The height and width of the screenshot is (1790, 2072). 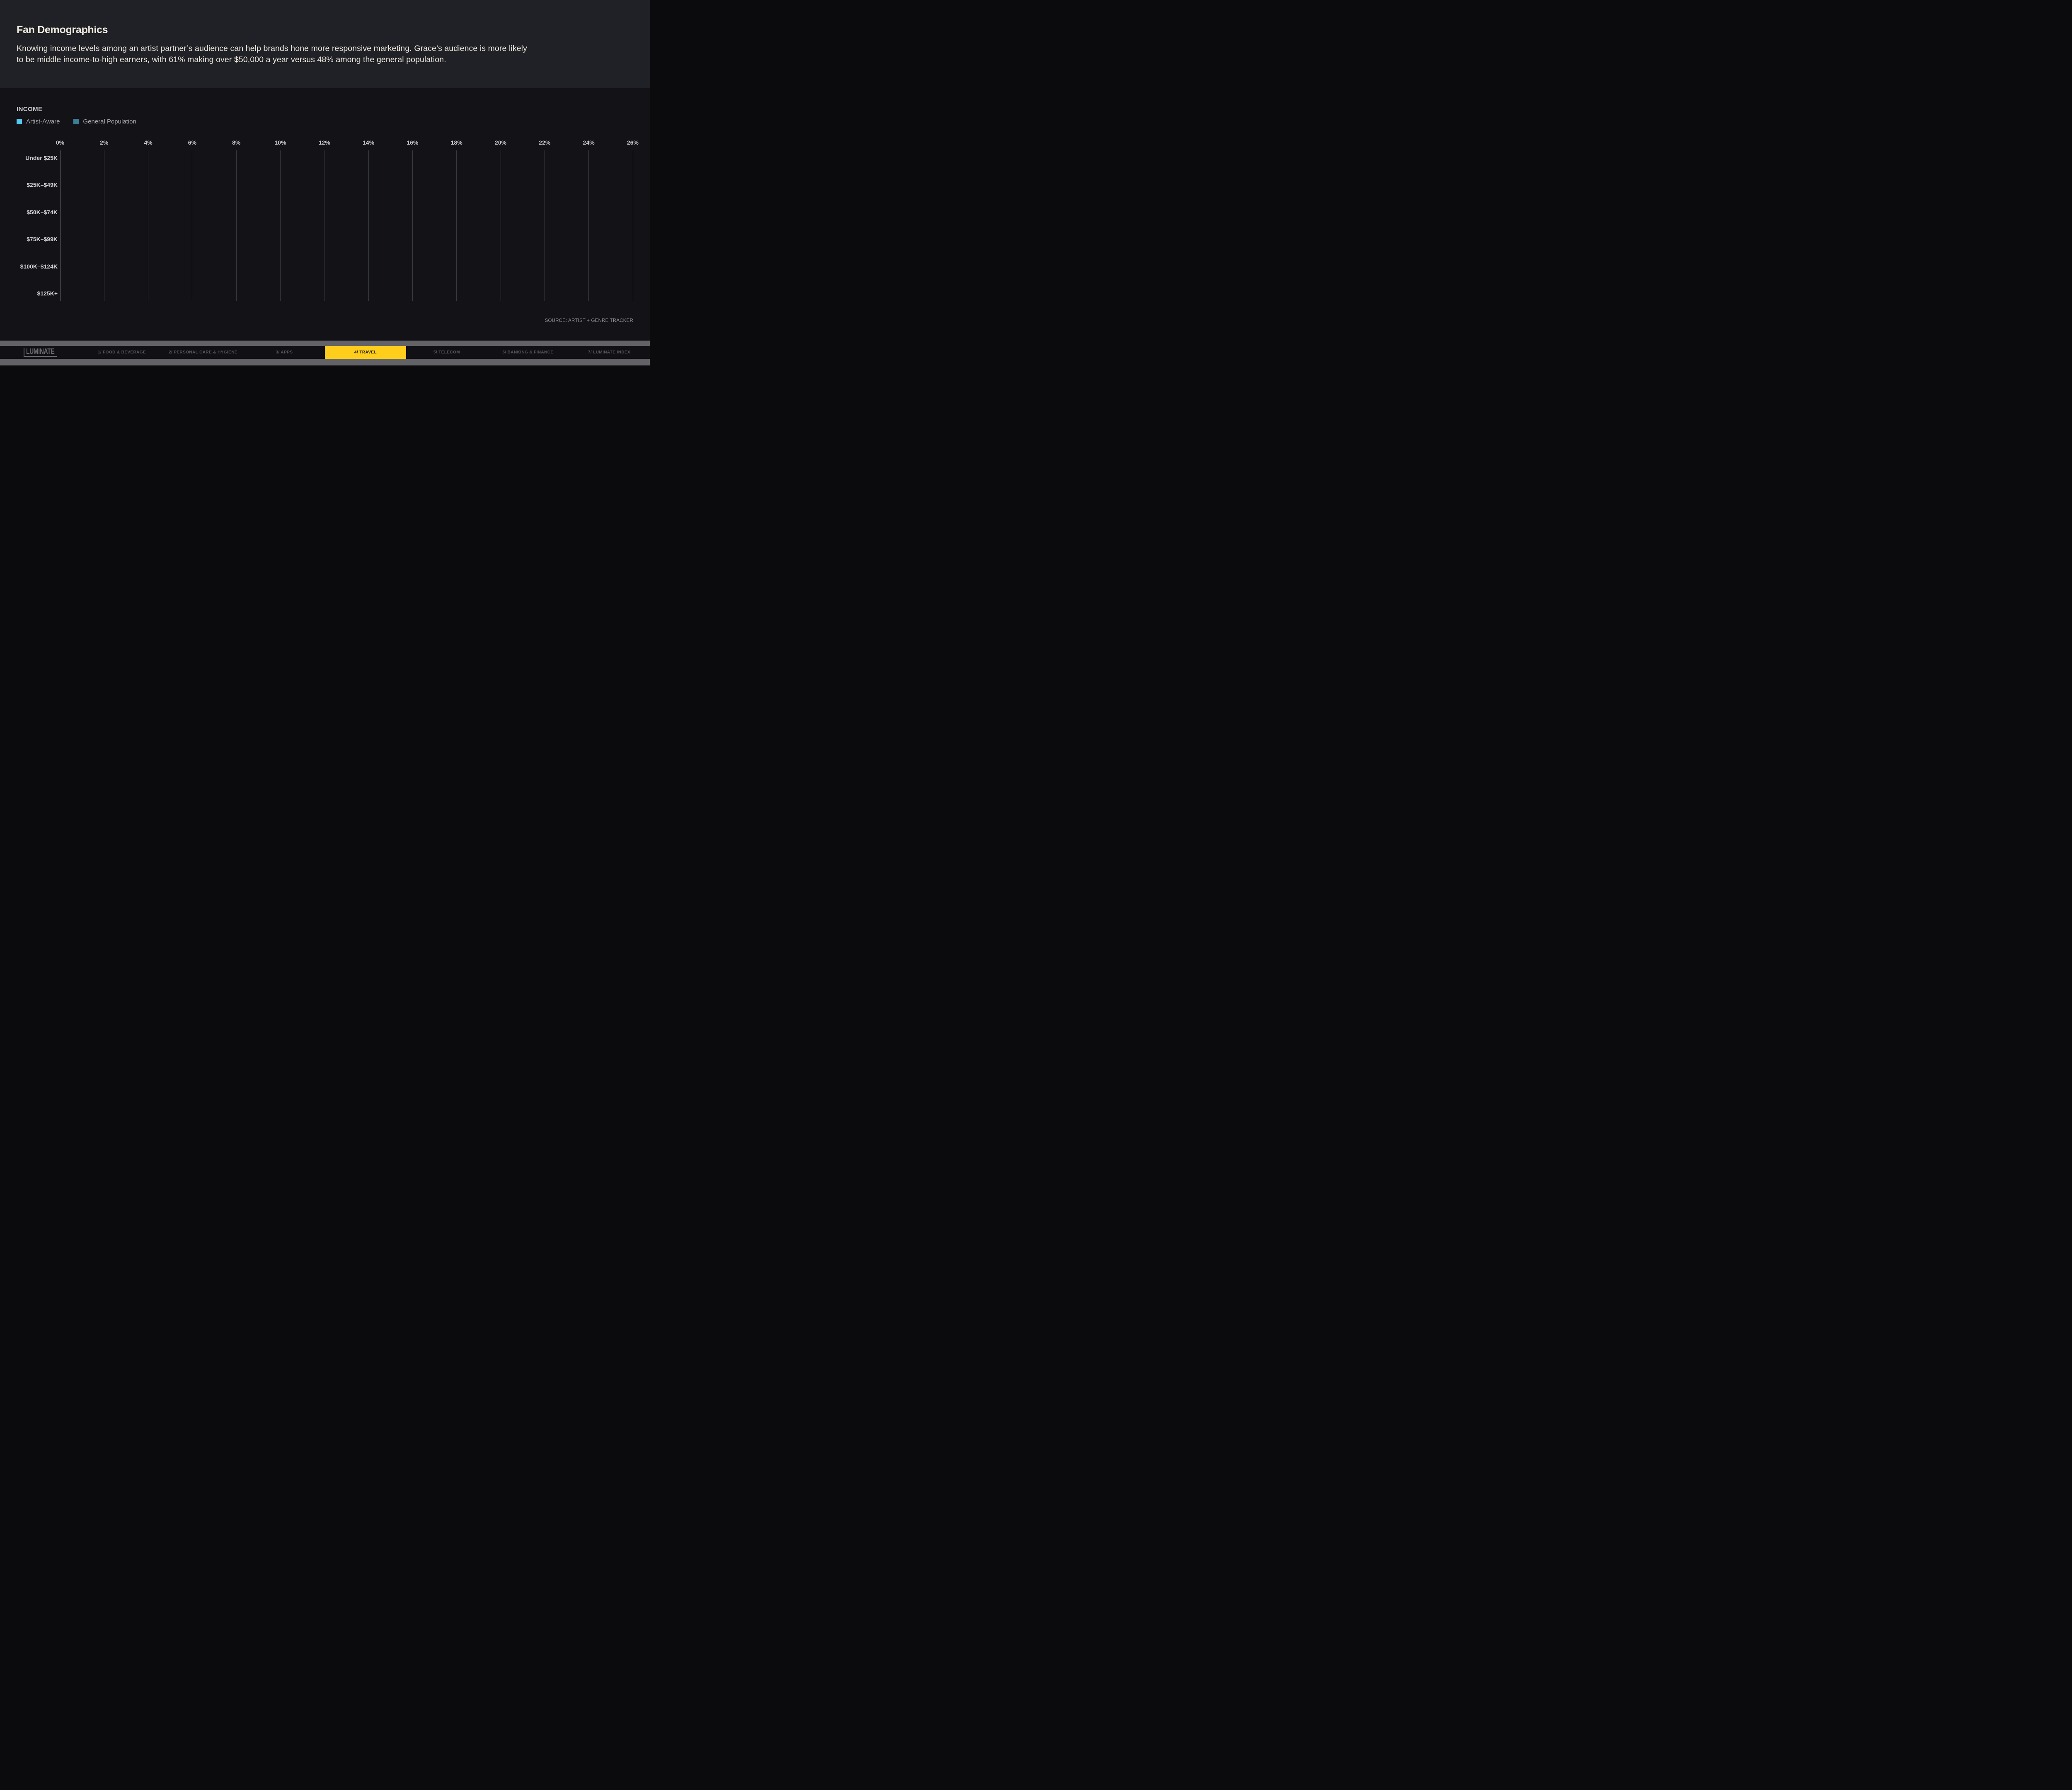 What do you see at coordinates (324, 143) in the screenshot?
I see `x-tick-label: 12%` at bounding box center [324, 143].